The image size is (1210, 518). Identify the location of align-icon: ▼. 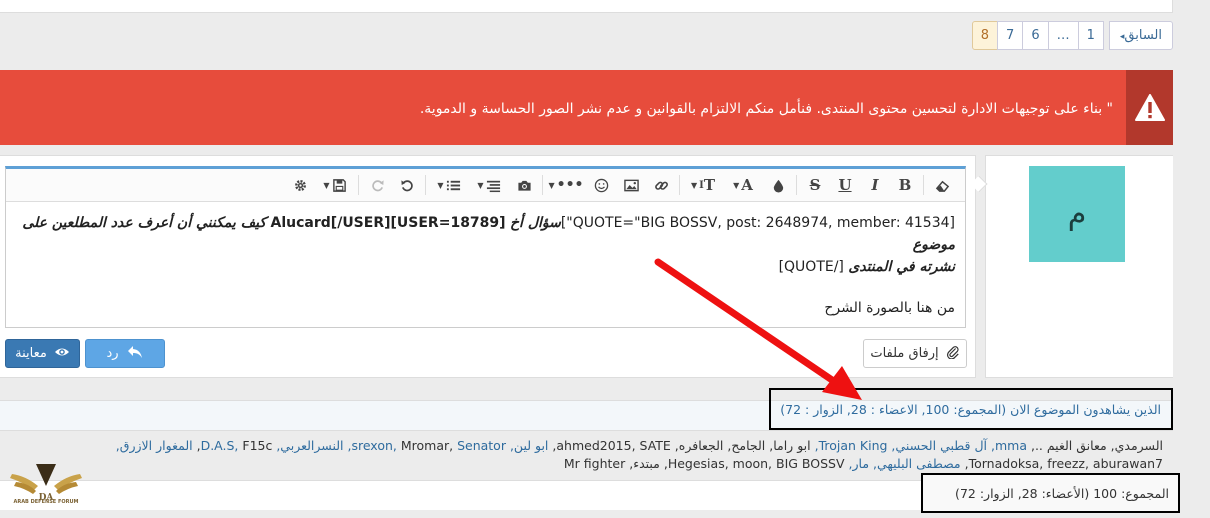
(489, 185).